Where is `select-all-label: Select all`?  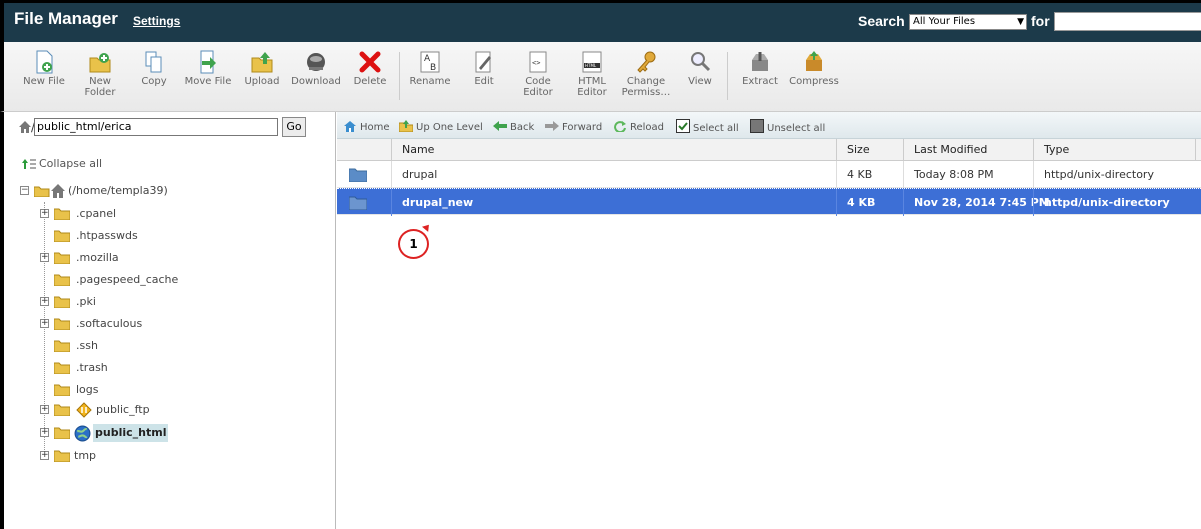 select-all-label: Select all is located at coordinates (716, 128).